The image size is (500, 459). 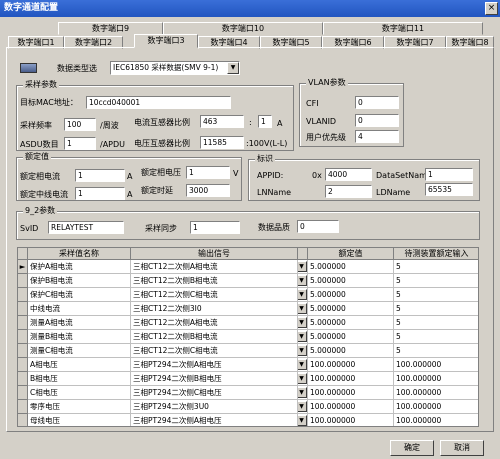 I want to click on quality-field: 0, so click(x=318, y=226).